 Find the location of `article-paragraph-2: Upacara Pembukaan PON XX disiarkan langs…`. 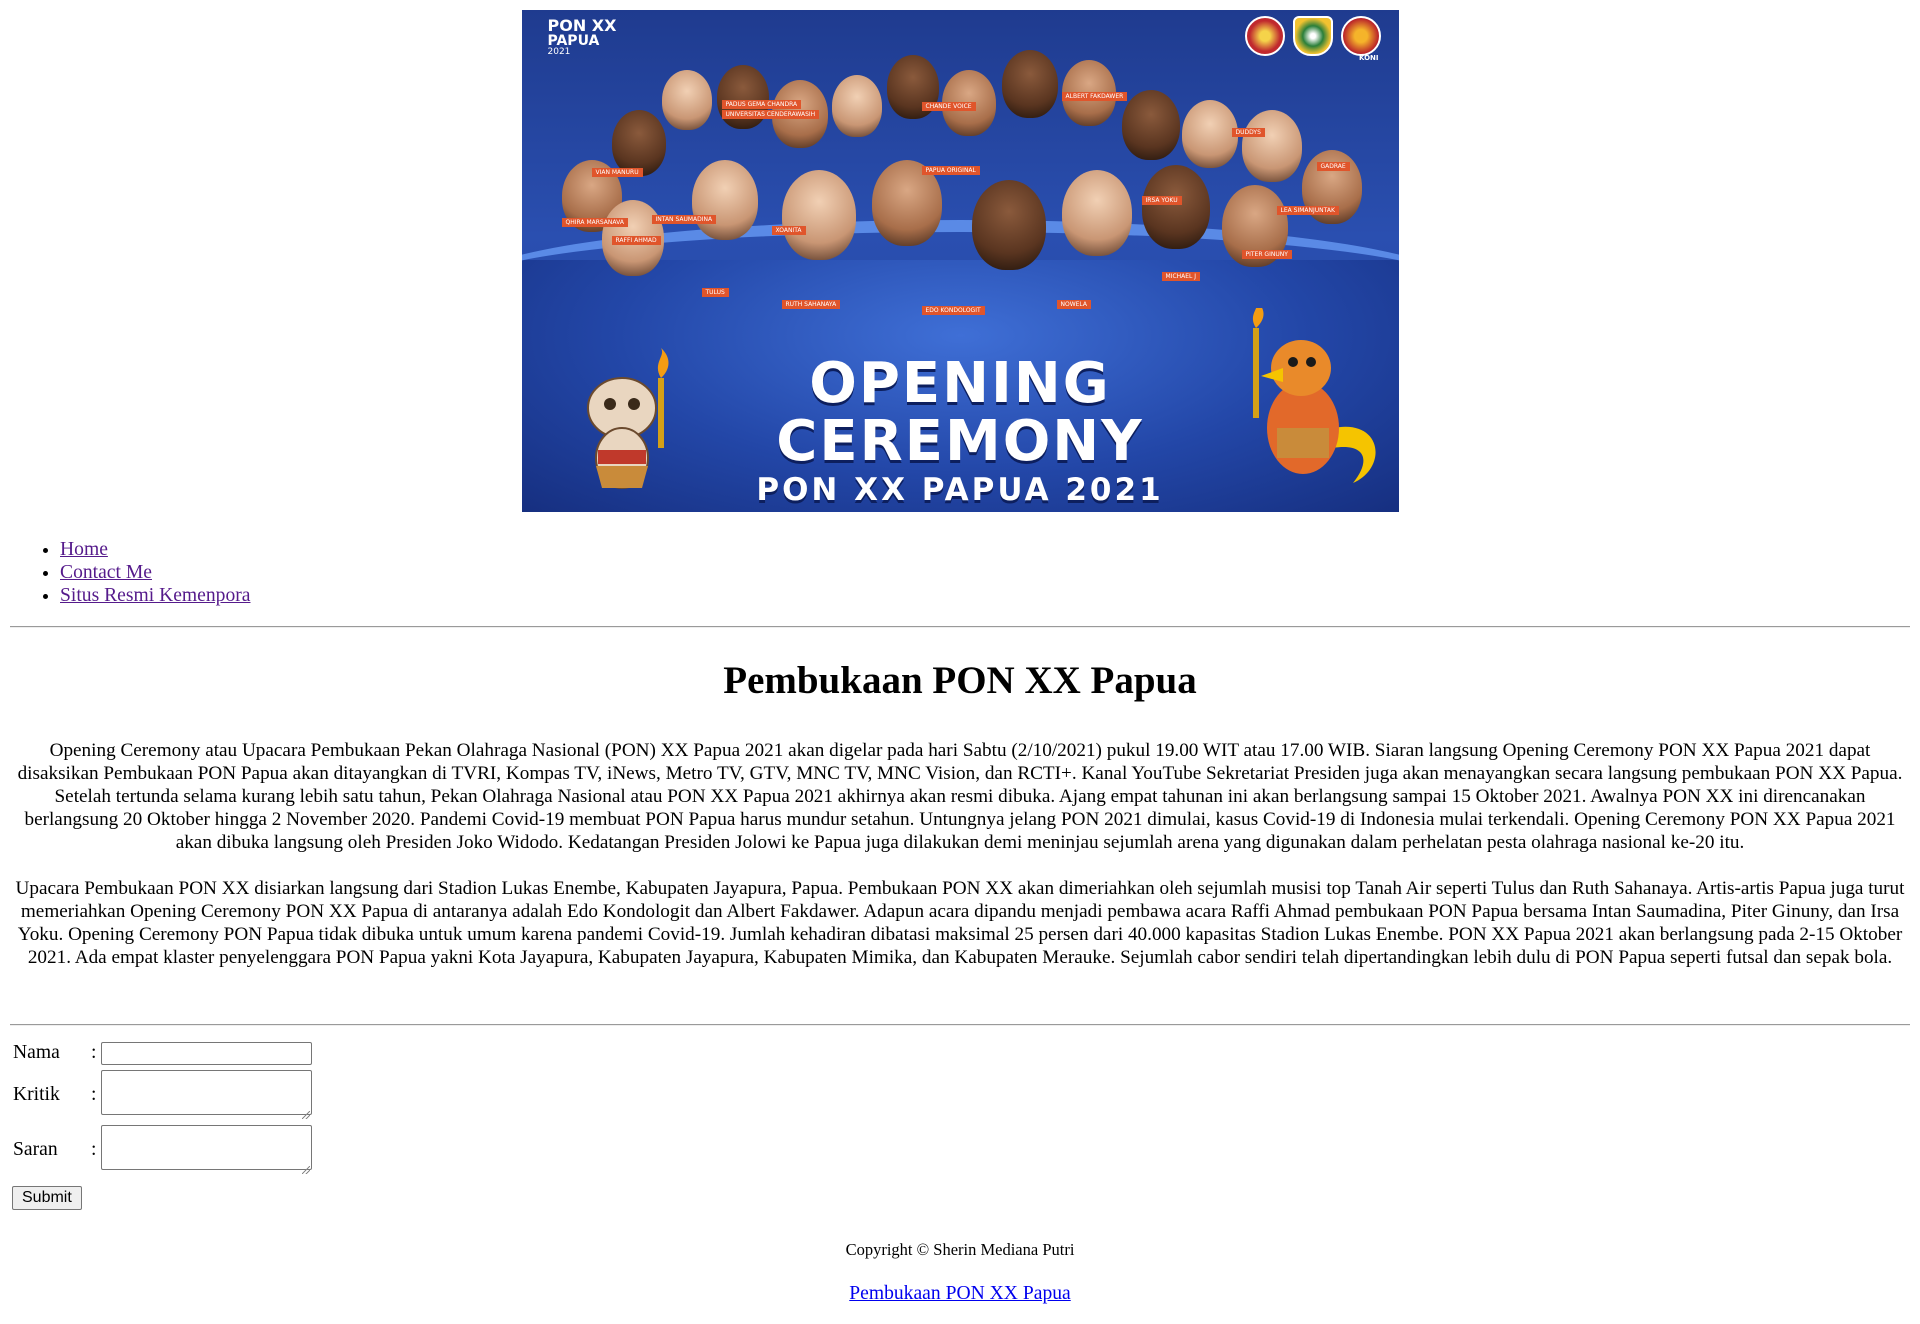

article-paragraph-2: Upacara Pembukaan PON XX disiarkan langs… is located at coordinates (960, 923).